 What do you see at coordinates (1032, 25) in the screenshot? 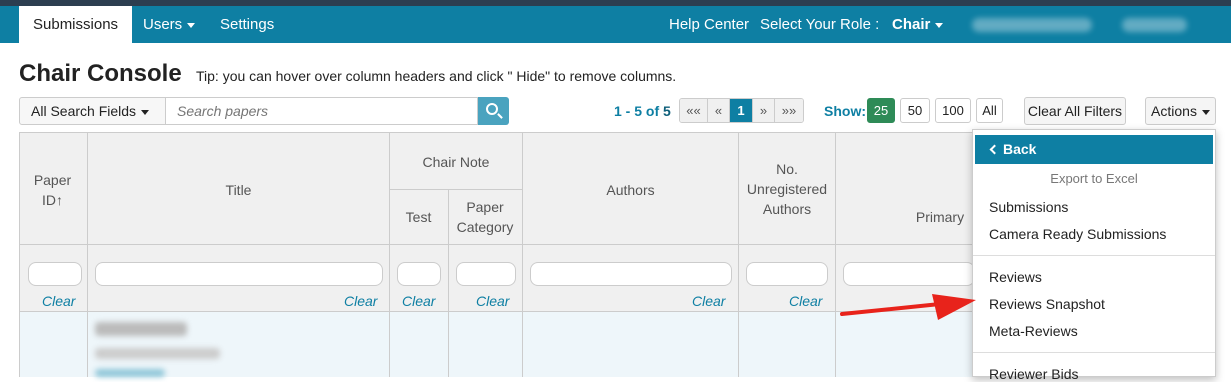
I see `blurred-user-name` at bounding box center [1032, 25].